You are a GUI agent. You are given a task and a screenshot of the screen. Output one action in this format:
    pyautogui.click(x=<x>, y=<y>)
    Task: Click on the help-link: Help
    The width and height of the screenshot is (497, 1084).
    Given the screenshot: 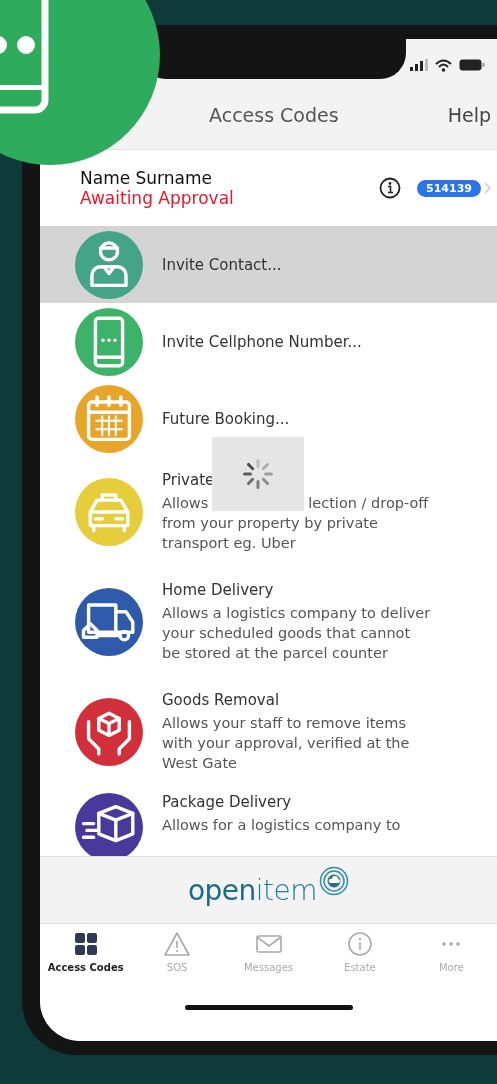 What is the action you would take?
    pyautogui.click(x=472, y=115)
    